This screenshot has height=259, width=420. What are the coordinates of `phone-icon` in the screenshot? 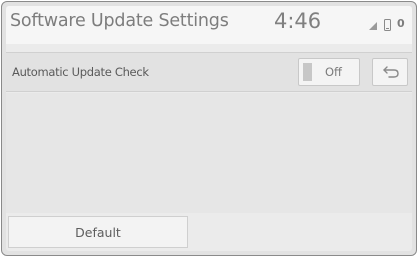 It's located at (387, 25).